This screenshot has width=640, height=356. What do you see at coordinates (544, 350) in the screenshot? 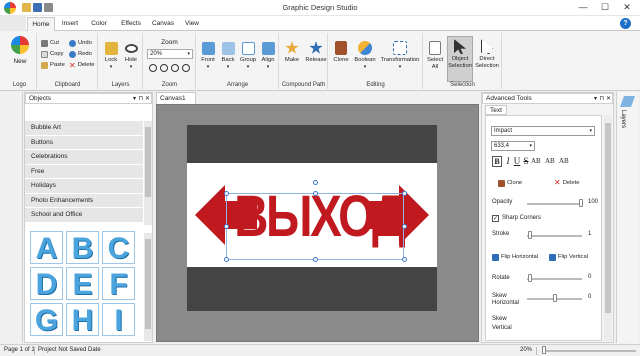
I see `status-zoom-thumb` at bounding box center [544, 350].